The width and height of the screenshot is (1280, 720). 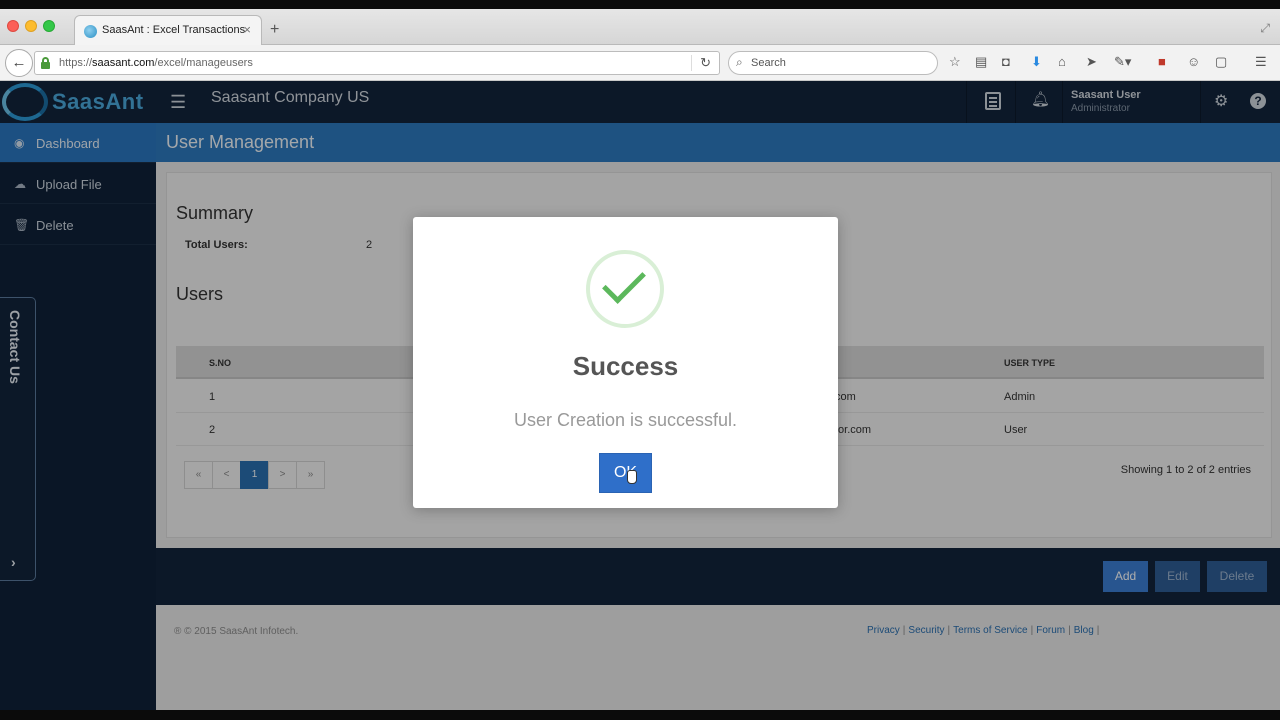 I want to click on dialog-title: Success, so click(x=625, y=366).